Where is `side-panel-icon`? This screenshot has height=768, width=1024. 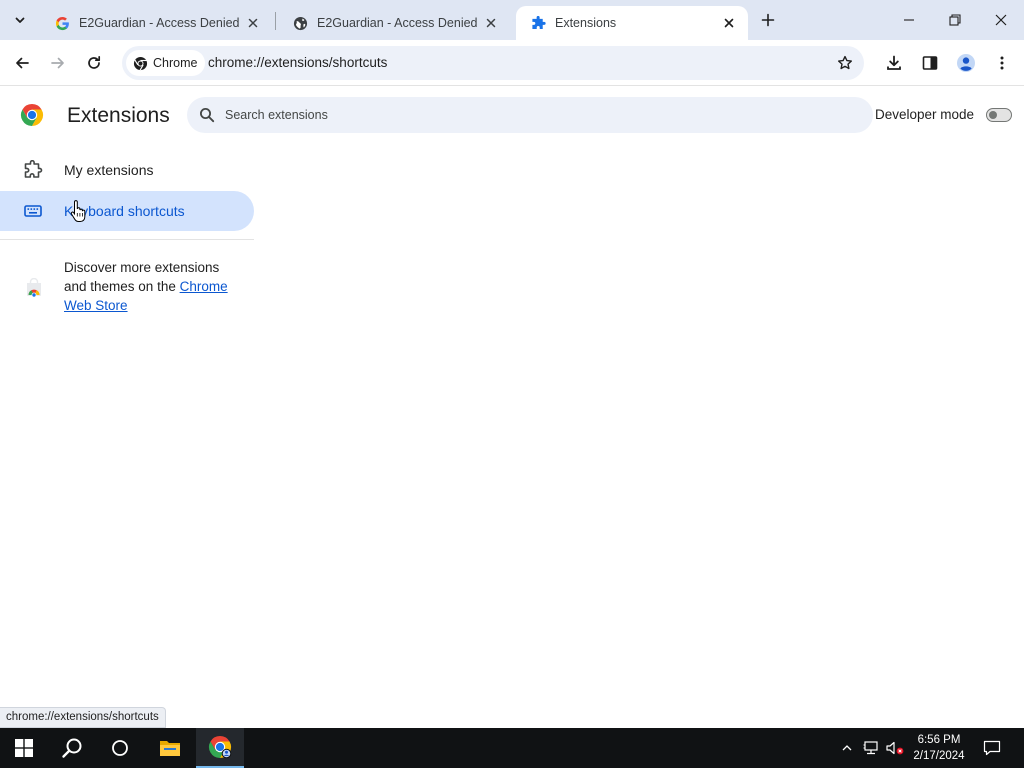
side-panel-icon is located at coordinates (930, 63).